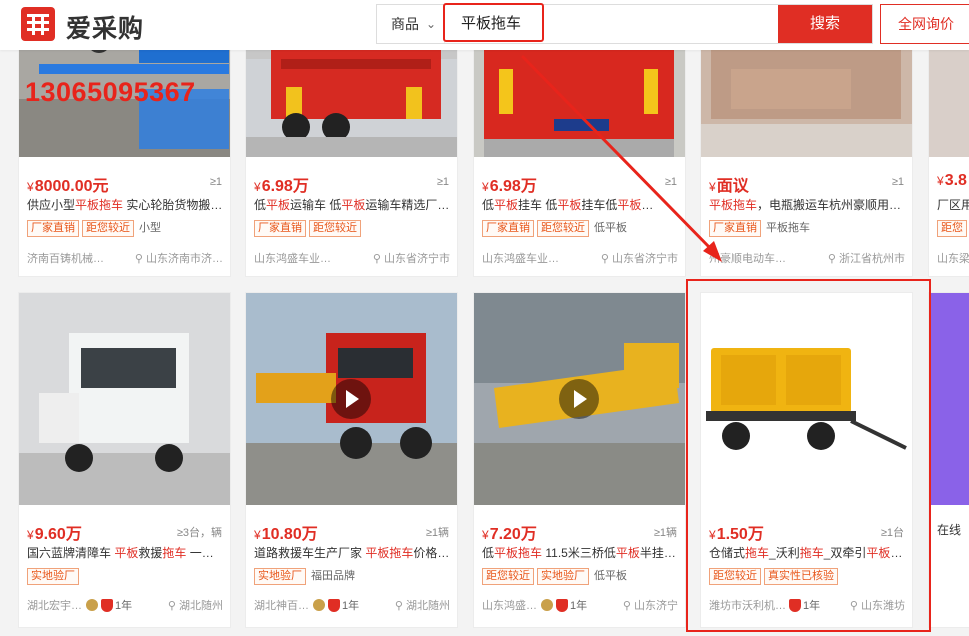  I want to click on search-highlight-annotation, so click(493, 22).